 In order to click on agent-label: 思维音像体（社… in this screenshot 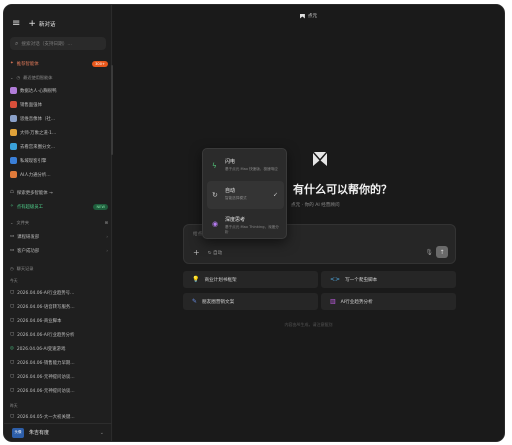, I will do `click(38, 119)`.